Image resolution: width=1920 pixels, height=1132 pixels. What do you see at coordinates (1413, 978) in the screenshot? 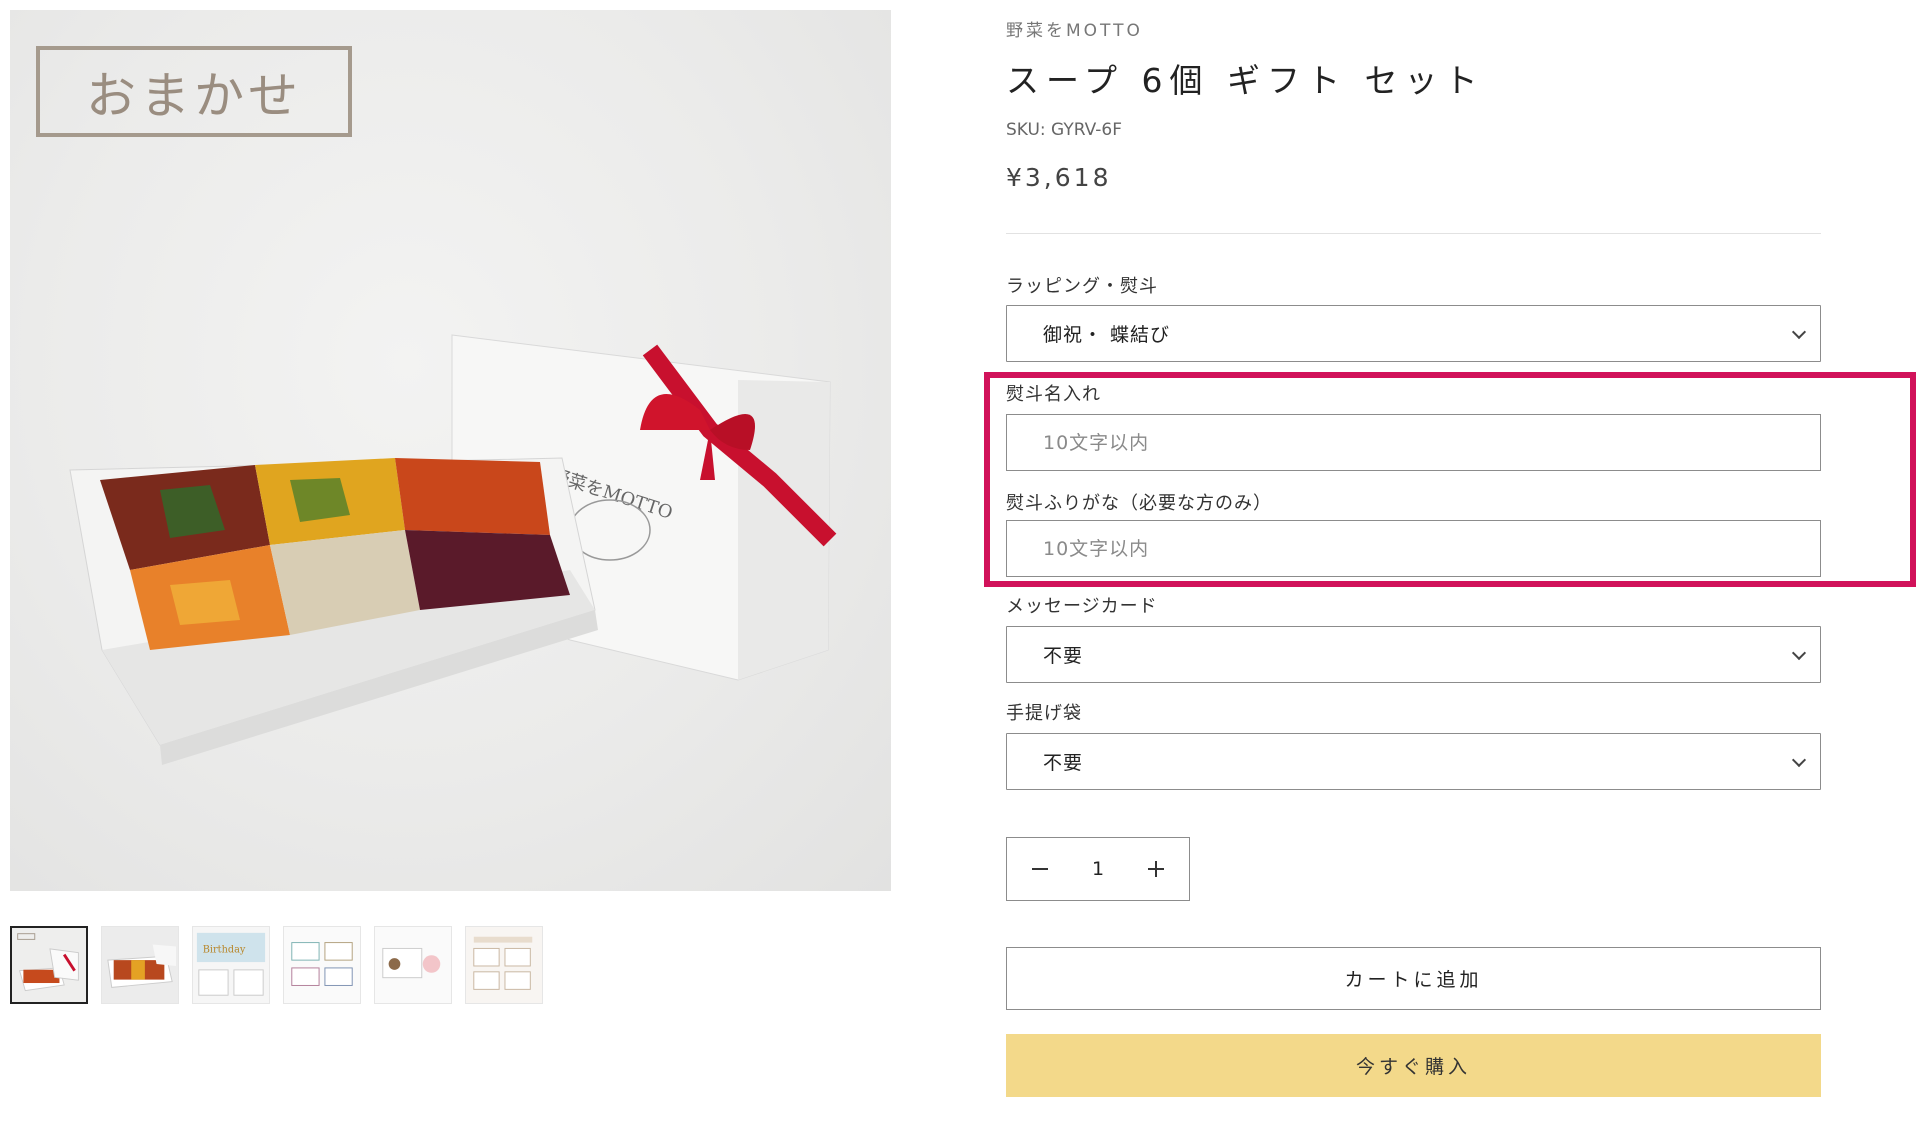
I see `add-to-cart-button: カートに追加` at bounding box center [1413, 978].